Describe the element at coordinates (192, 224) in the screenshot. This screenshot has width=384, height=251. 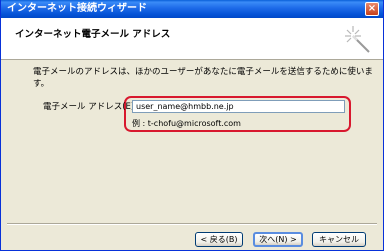
I see `footer-divider` at that location.